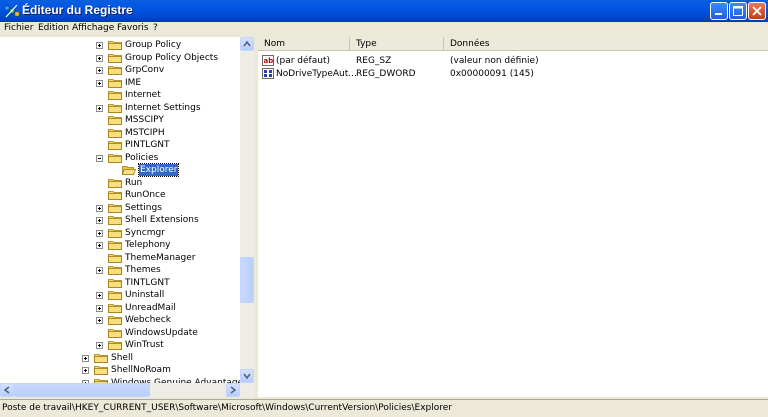 The image size is (768, 417). I want to click on scroll-up-button, so click(247, 44).